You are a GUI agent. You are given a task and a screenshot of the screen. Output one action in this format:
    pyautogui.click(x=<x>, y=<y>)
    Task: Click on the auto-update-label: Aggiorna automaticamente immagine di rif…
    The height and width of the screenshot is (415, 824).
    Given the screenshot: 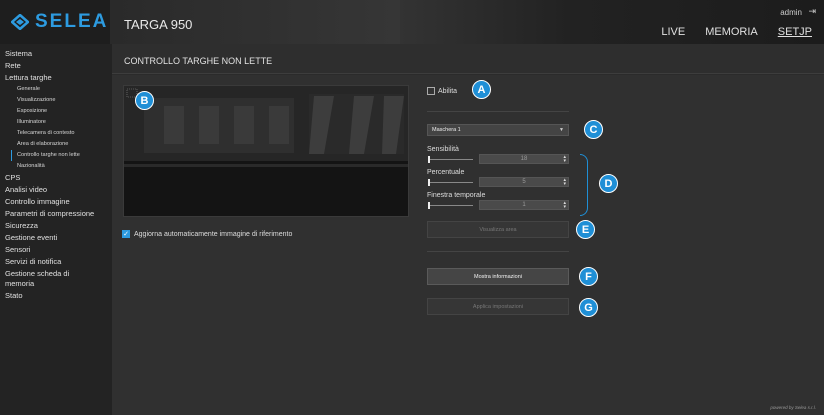 What is the action you would take?
    pyautogui.click(x=213, y=234)
    